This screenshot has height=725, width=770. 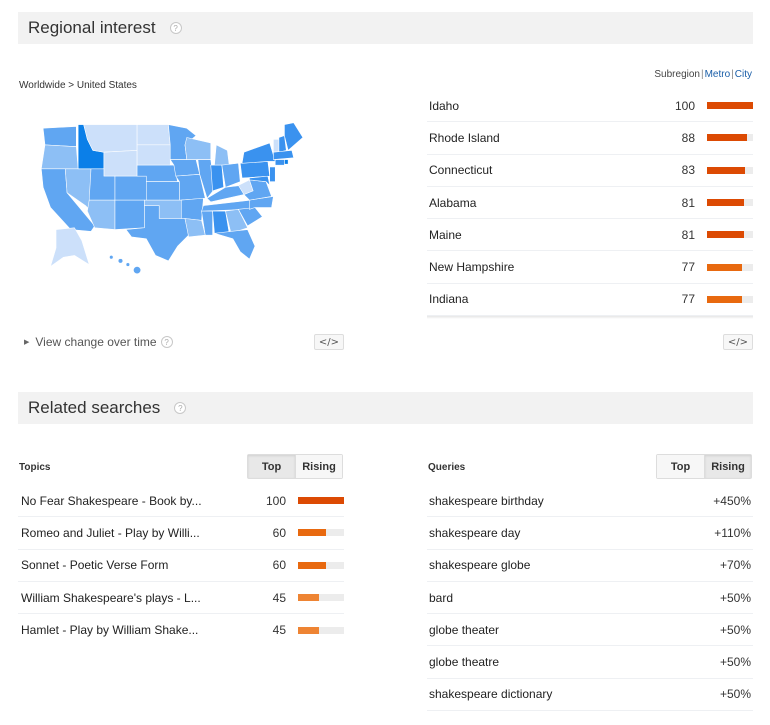 I want to click on state-south-dakota, so click(x=153, y=155).